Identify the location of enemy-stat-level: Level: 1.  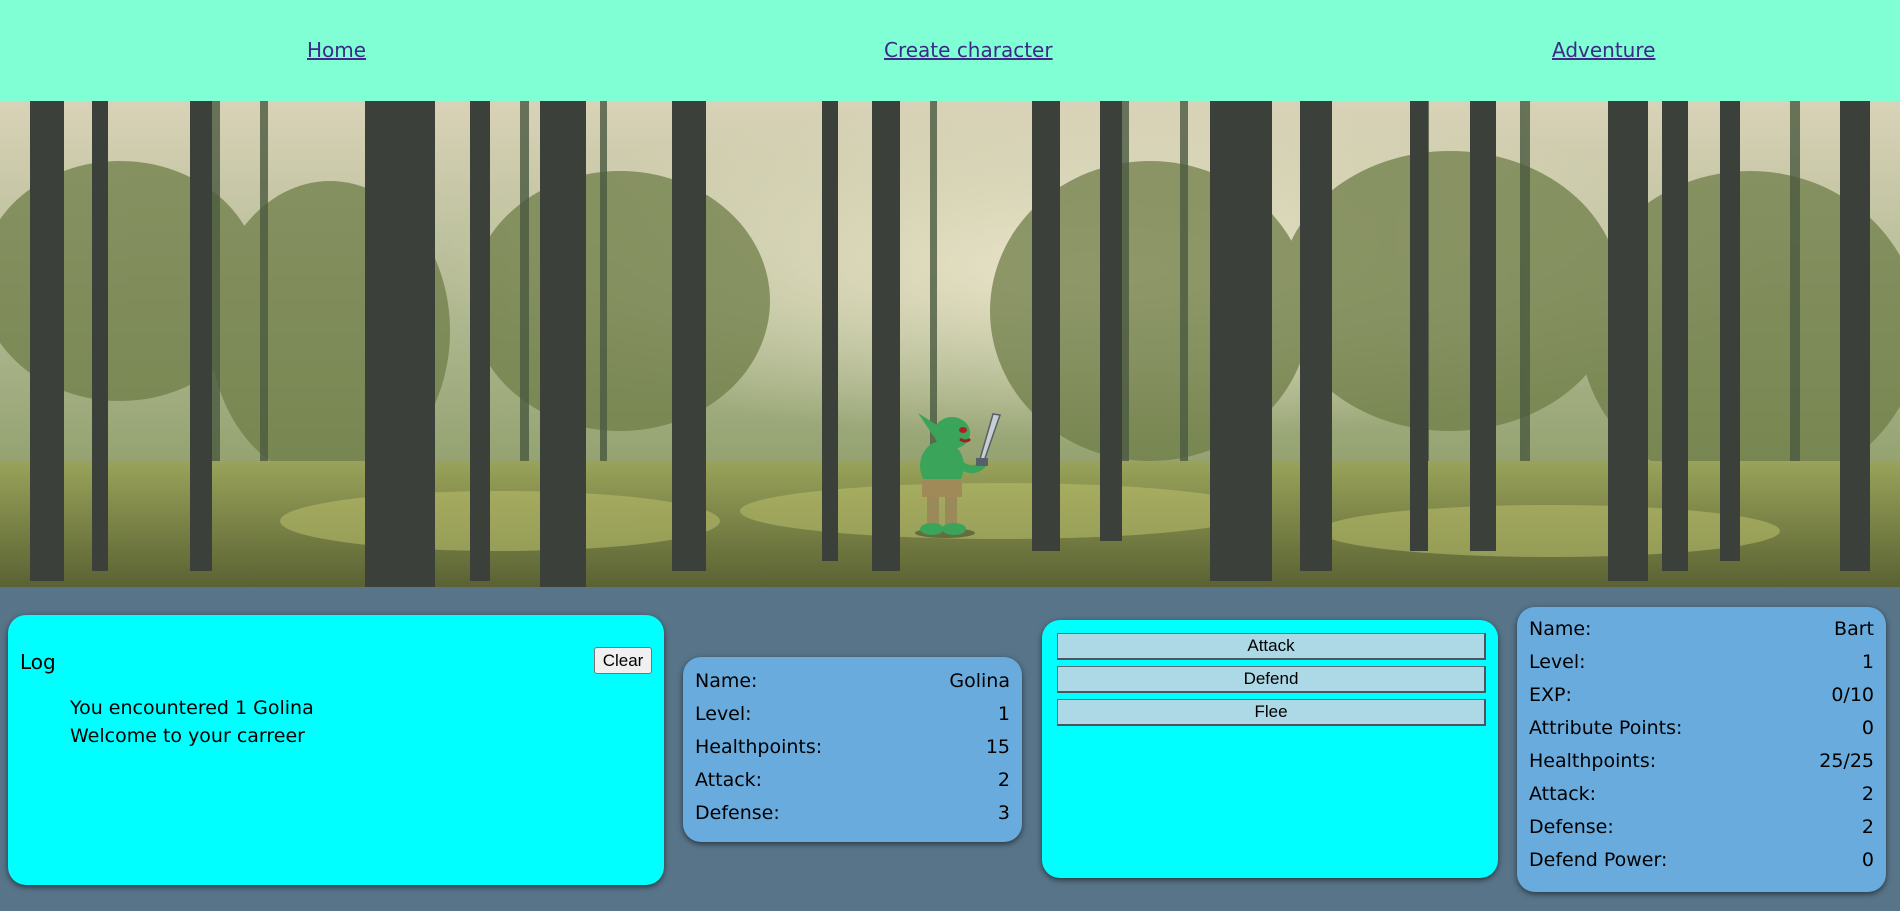
(852, 713).